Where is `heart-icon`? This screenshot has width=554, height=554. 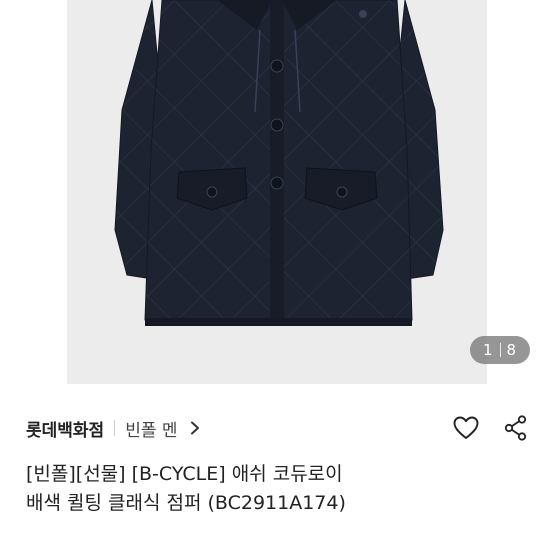 heart-icon is located at coordinates (466, 427).